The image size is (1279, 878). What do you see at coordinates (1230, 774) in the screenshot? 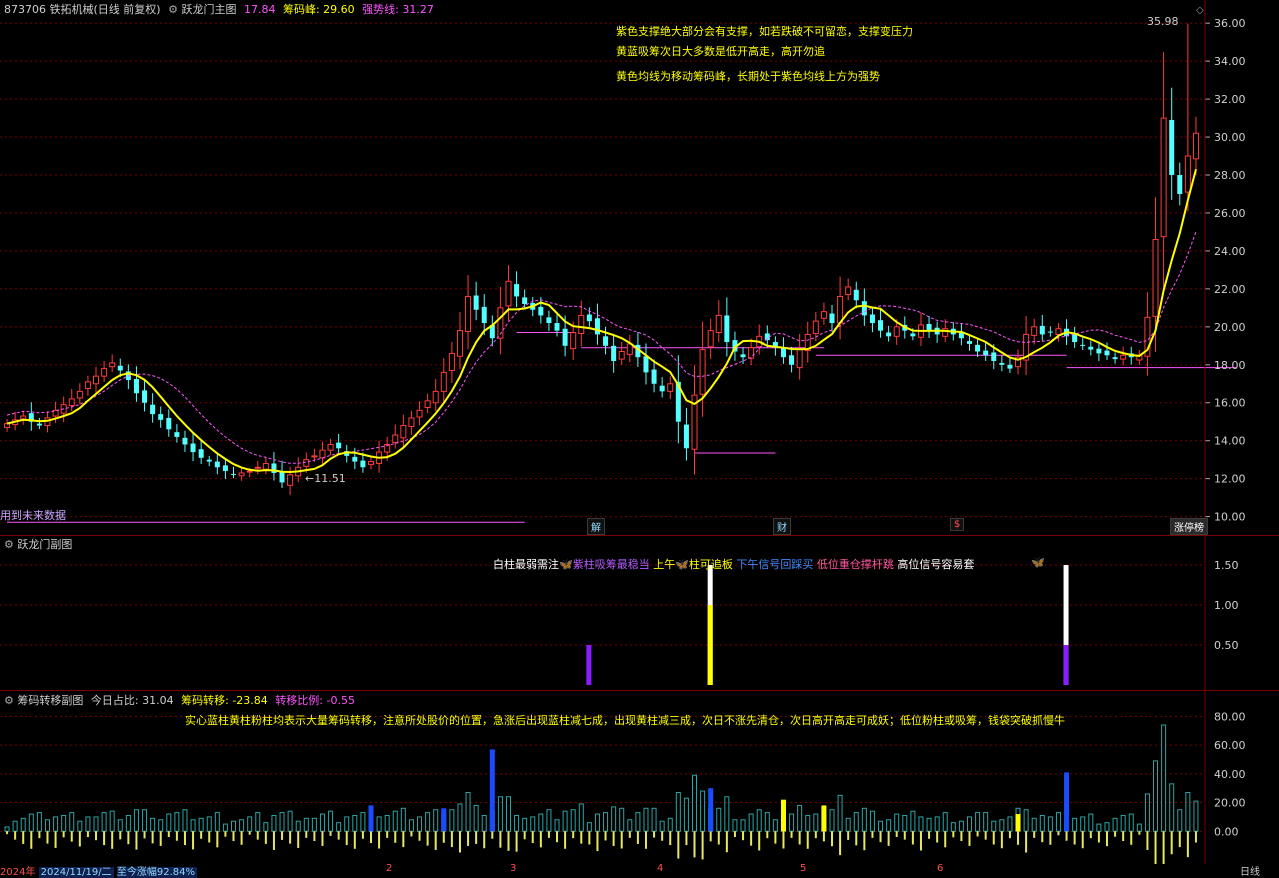
I see `y-tick-label: 40.00` at bounding box center [1230, 774].